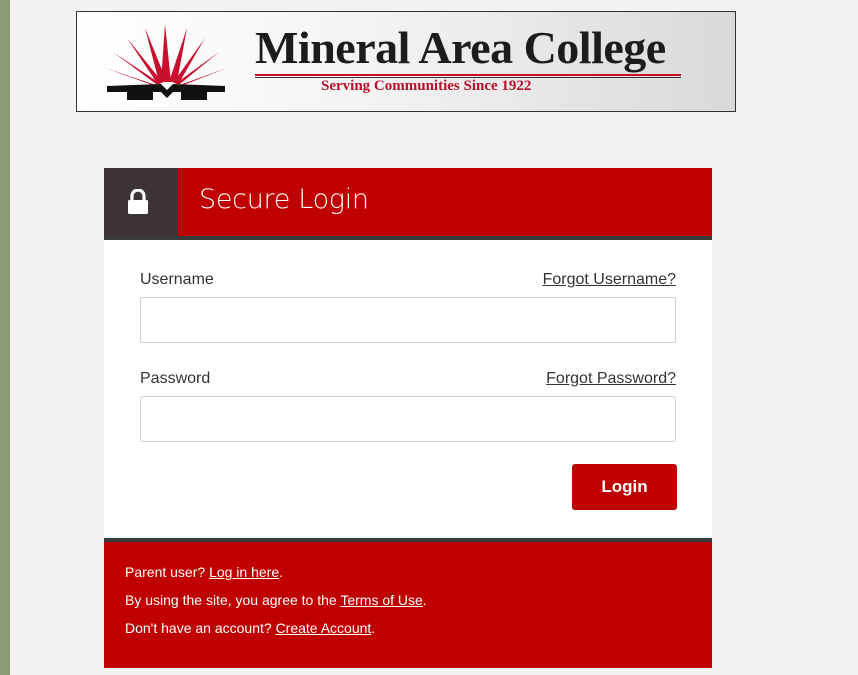 The image size is (858, 675). What do you see at coordinates (408, 320) in the screenshot?
I see `username-input` at bounding box center [408, 320].